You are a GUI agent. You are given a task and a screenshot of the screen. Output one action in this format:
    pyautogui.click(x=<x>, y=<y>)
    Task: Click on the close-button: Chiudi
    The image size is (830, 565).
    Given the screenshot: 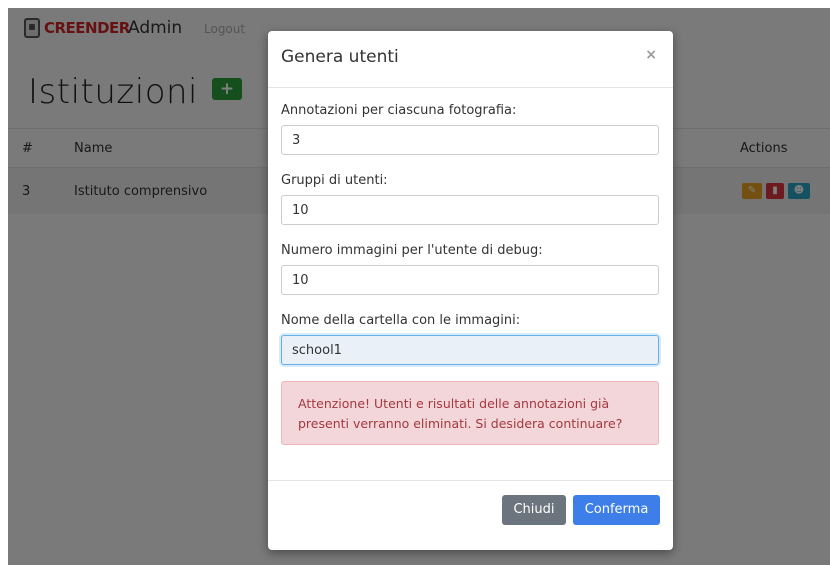 What is the action you would take?
    pyautogui.click(x=534, y=510)
    